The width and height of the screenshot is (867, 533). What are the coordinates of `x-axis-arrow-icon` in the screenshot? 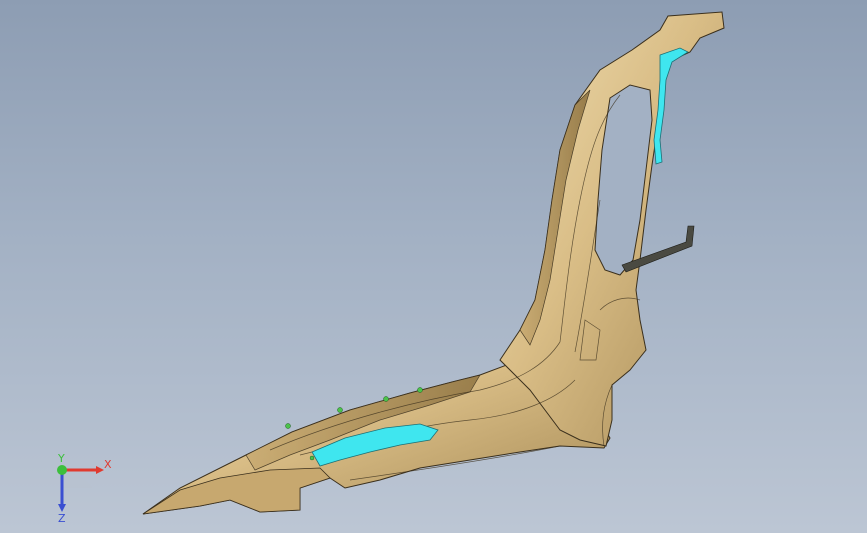 It's located at (100, 470).